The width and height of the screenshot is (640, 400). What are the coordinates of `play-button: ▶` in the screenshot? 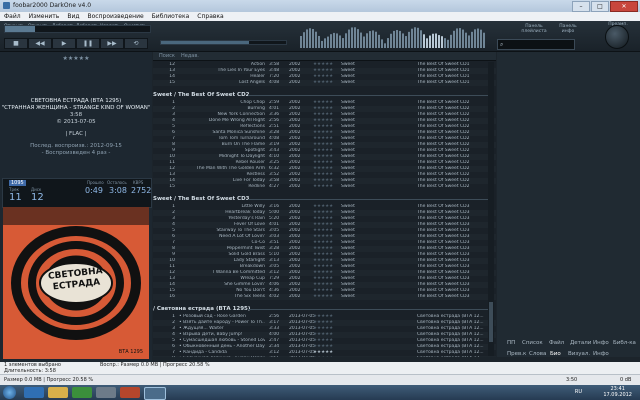 It's located at (64, 43).